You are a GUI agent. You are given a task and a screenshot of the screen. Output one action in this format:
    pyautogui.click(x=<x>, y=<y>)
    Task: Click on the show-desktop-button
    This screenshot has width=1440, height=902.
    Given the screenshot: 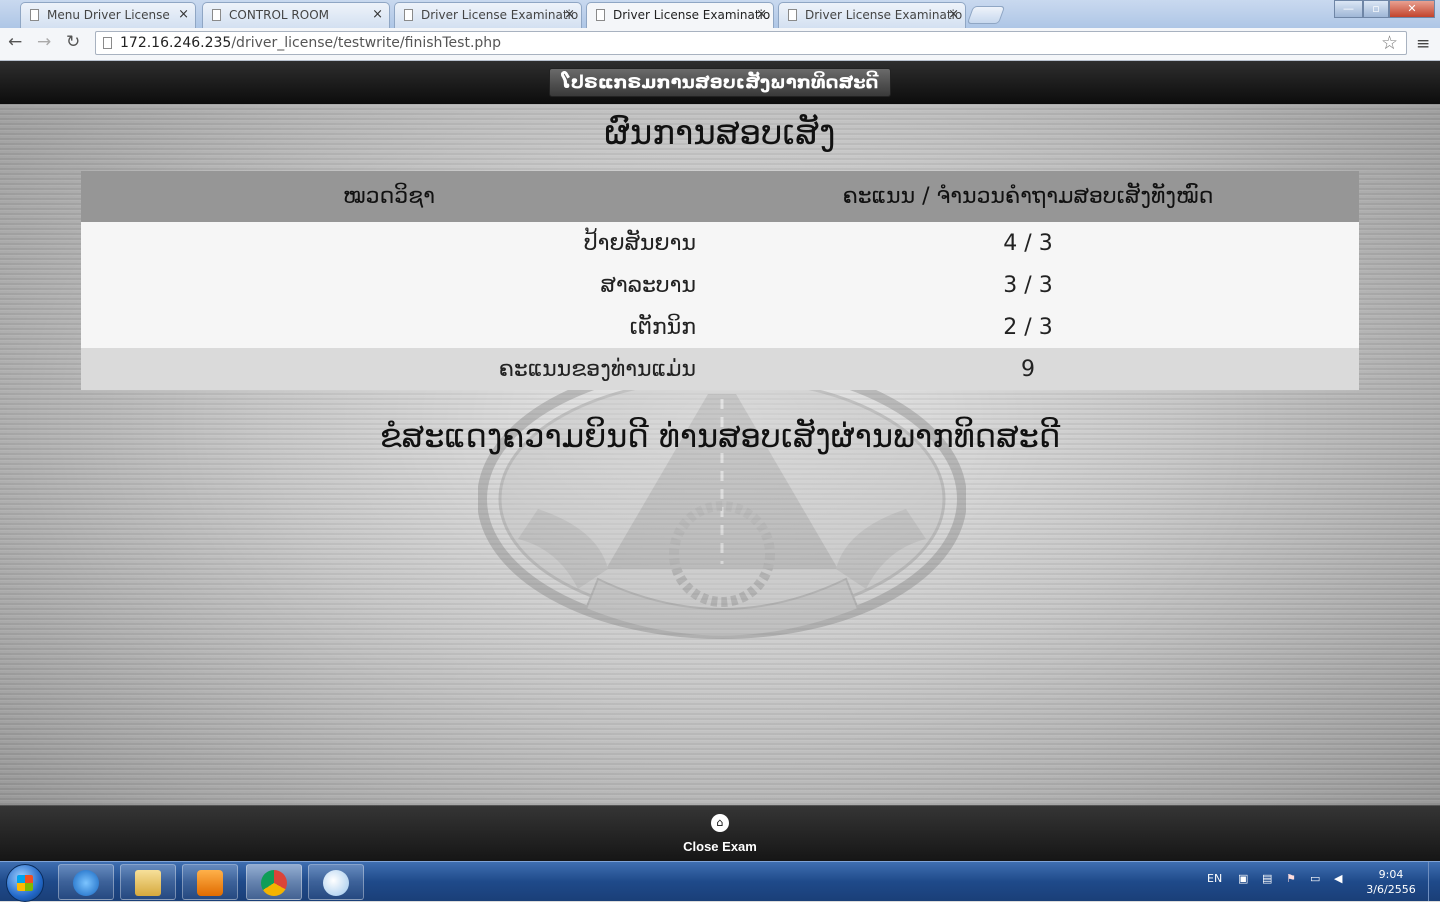 What is the action you would take?
    pyautogui.click(x=1434, y=881)
    